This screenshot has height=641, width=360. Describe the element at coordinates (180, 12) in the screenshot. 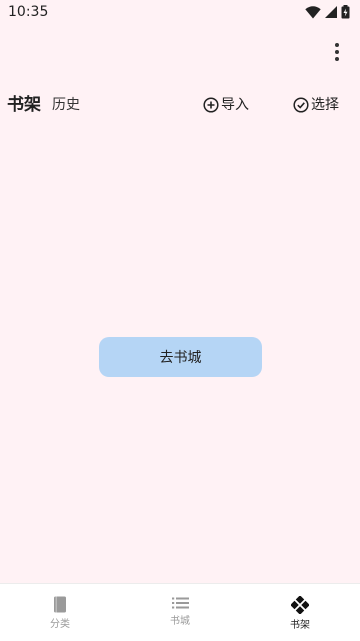

I see `status-bar: 10:35` at that location.